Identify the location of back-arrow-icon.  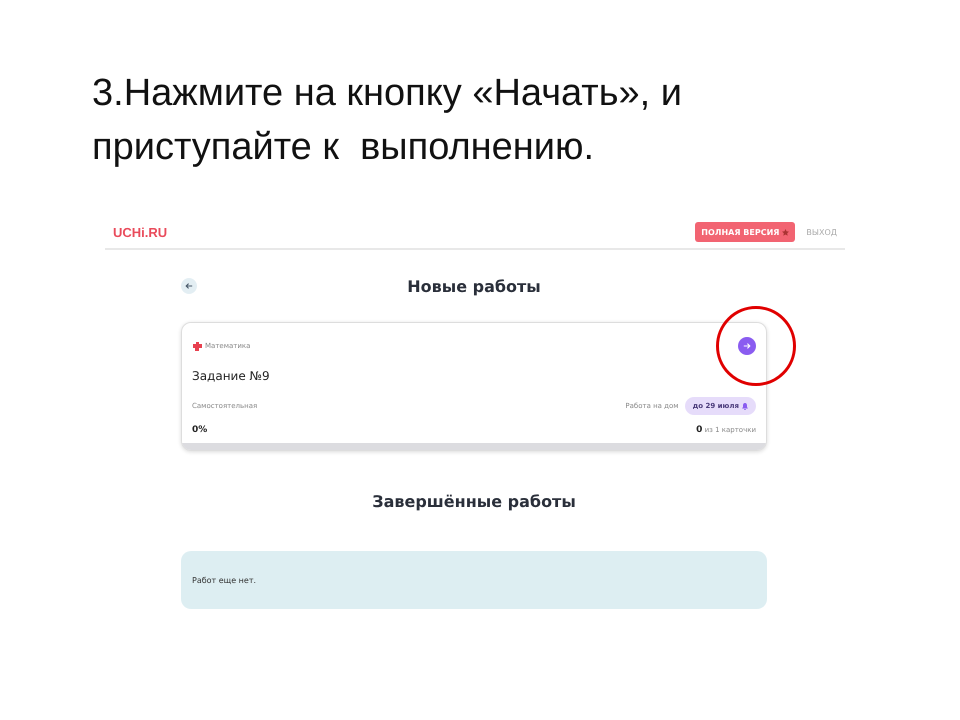
(189, 286).